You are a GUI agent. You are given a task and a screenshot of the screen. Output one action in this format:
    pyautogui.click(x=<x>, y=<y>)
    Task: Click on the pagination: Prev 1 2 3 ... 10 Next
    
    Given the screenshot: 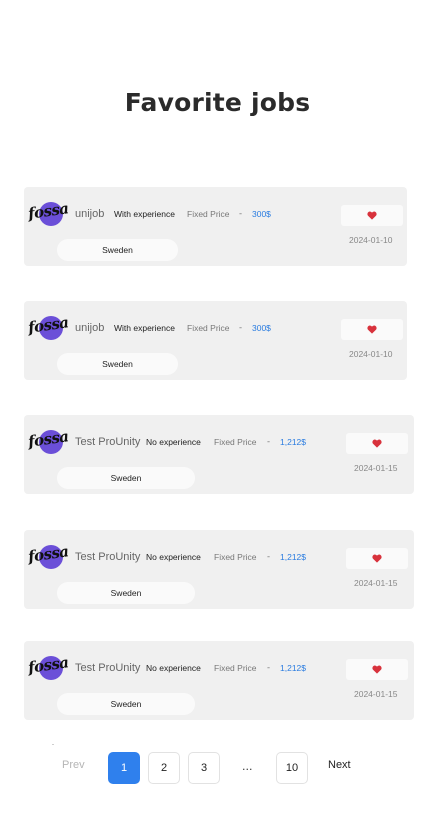 What is the action you would take?
    pyautogui.click(x=217, y=769)
    